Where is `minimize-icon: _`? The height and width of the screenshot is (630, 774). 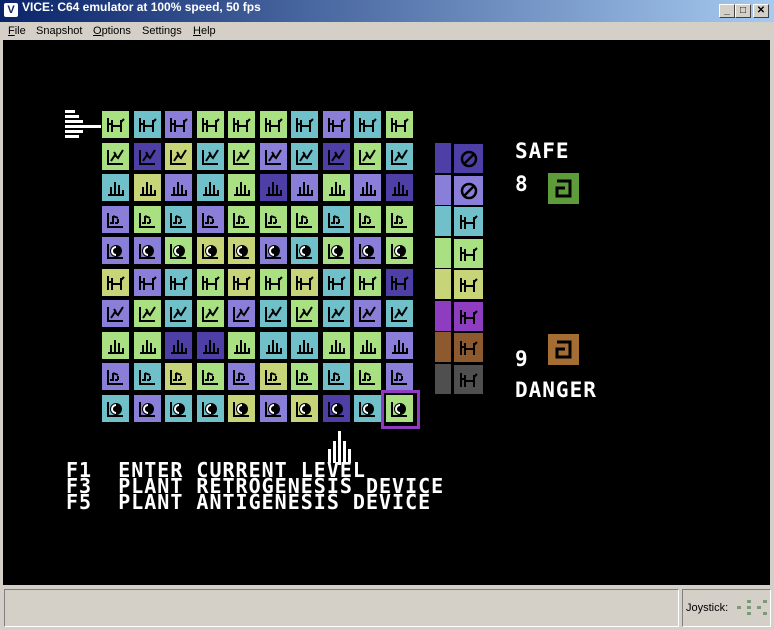
minimize-icon: _ is located at coordinates (727, 11).